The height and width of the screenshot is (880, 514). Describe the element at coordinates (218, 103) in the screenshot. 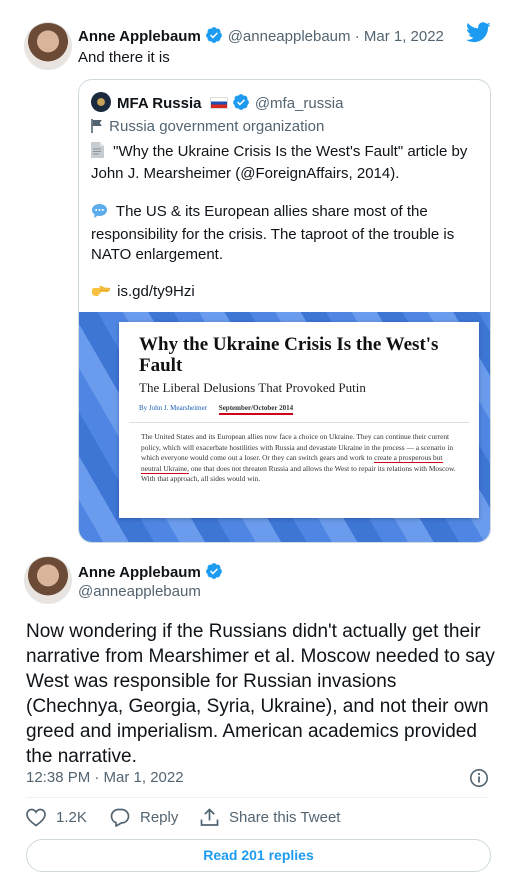

I see `flag-russia-icon` at that location.